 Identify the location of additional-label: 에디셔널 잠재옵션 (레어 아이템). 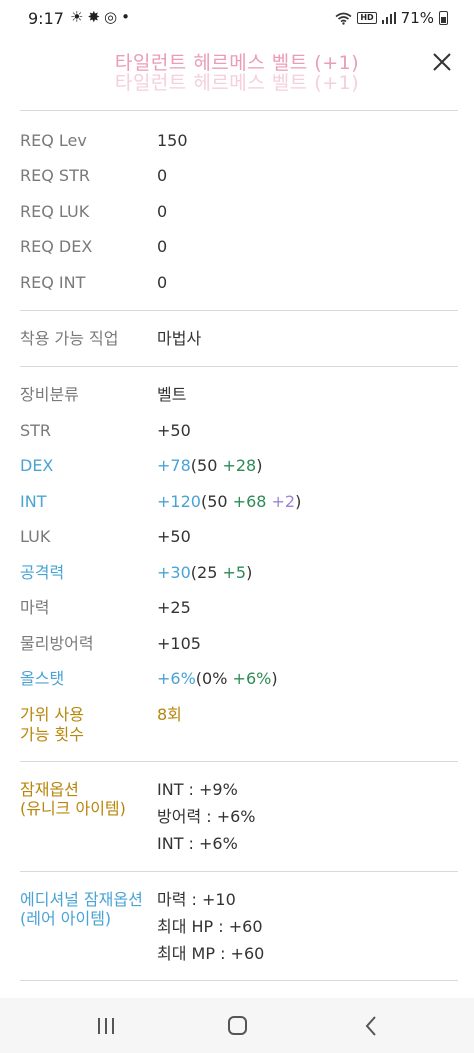
(81, 909).